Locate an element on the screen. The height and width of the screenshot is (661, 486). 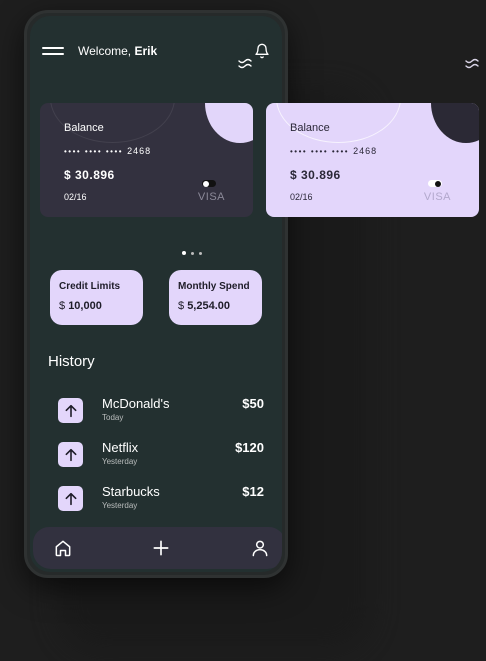
transaction-amount: $120 is located at coordinates (249, 447).